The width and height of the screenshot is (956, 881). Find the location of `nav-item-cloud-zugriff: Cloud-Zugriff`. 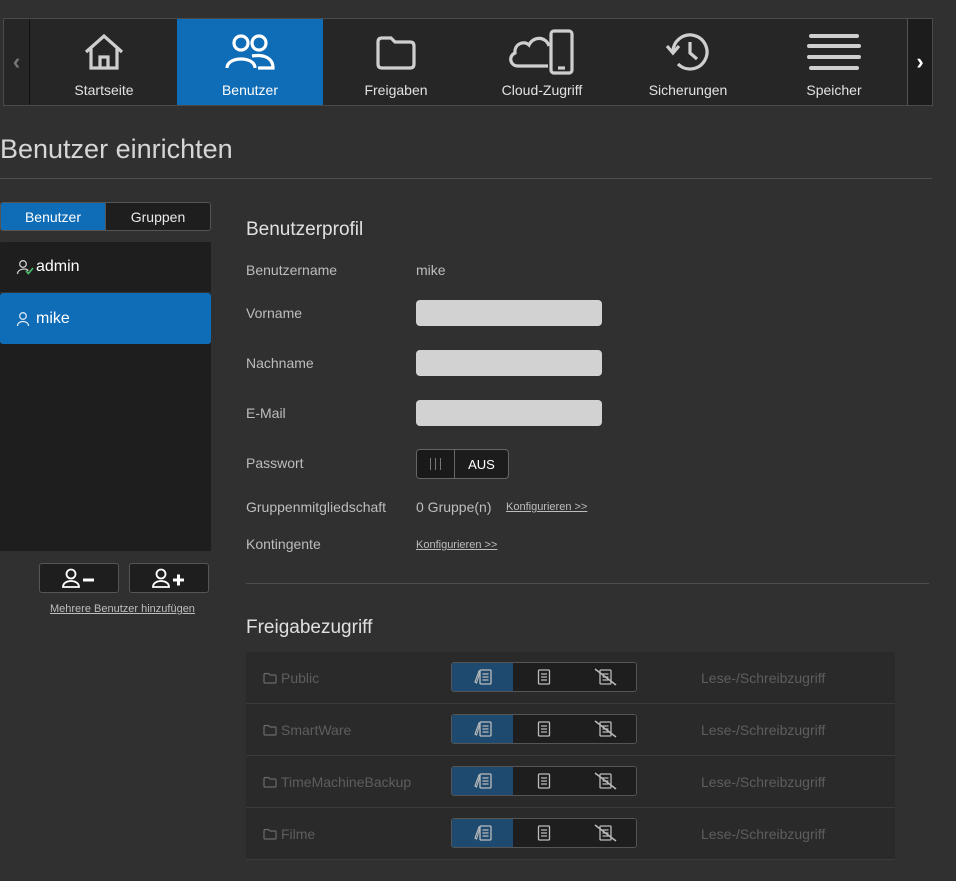

nav-item-cloud-zugriff: Cloud-Zugriff is located at coordinates (542, 62).